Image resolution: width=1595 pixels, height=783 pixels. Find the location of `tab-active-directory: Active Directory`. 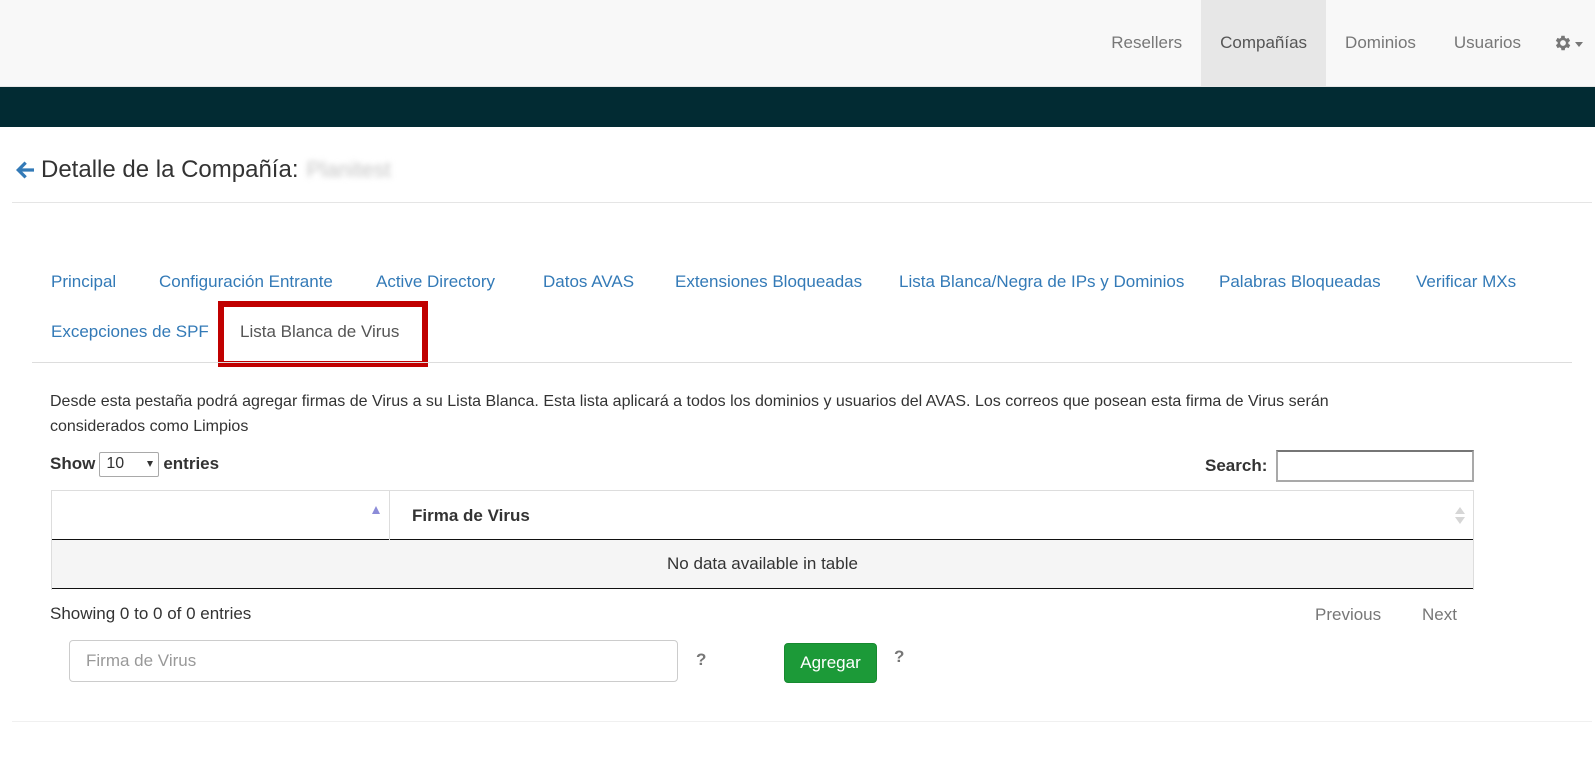

tab-active-directory: Active Directory is located at coordinates (435, 282).